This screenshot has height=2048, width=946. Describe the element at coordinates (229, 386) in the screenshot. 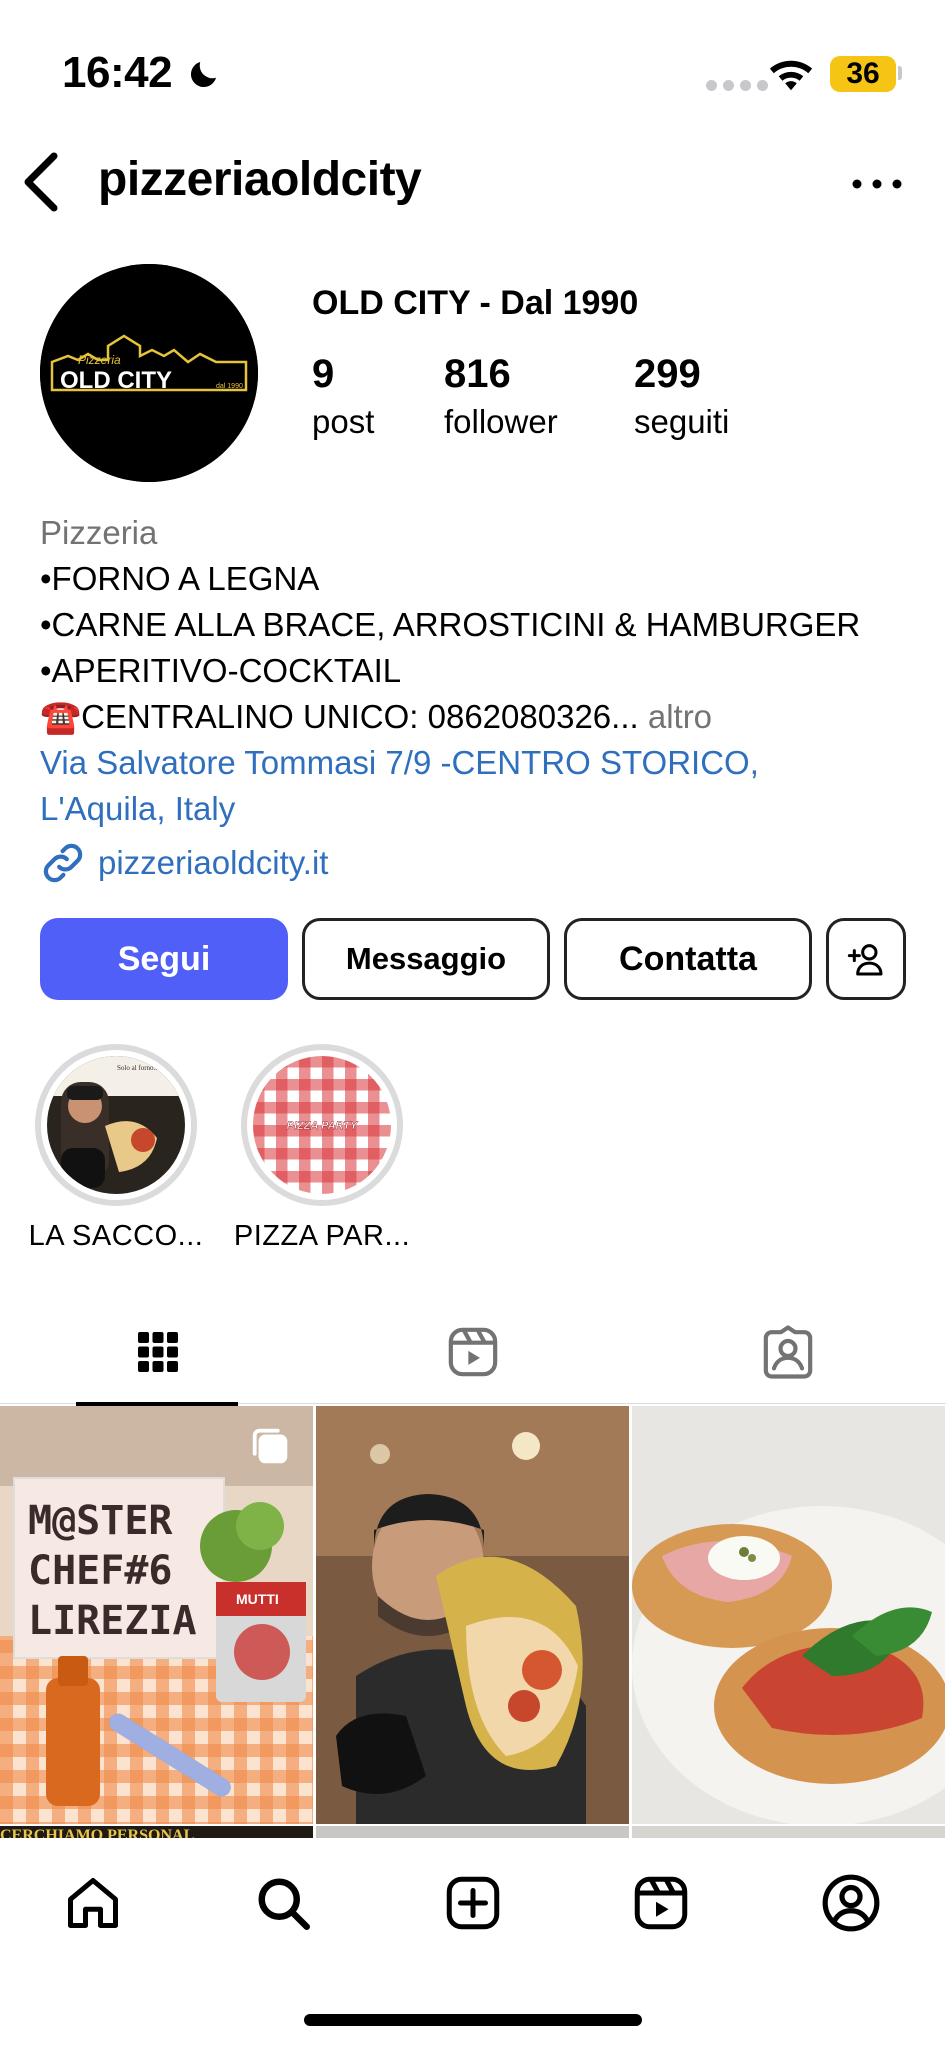

I see `logo-sub-text: dal 1990` at that location.